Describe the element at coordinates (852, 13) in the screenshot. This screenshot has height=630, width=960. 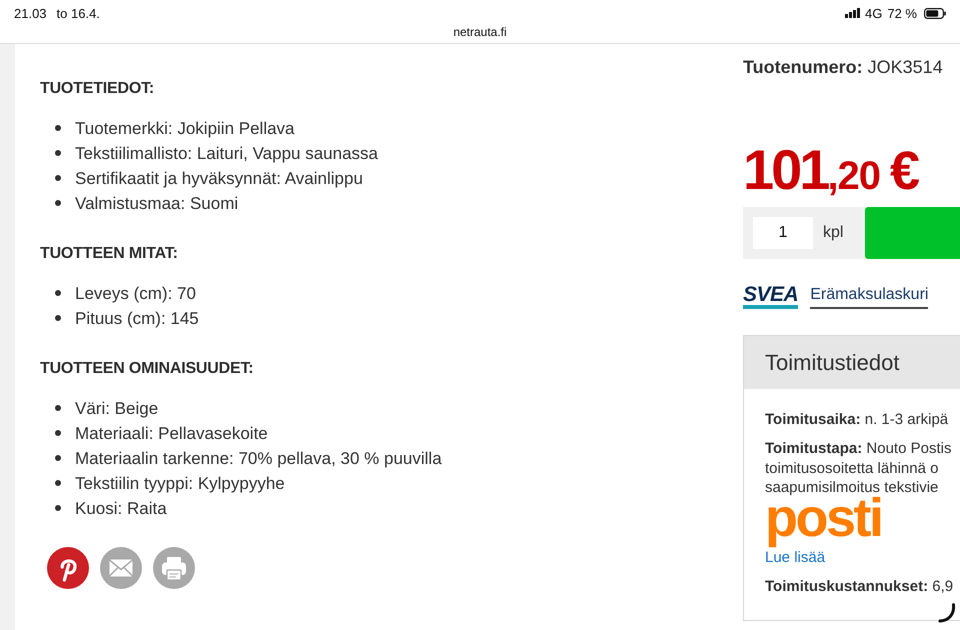
I see `signal-icon` at that location.